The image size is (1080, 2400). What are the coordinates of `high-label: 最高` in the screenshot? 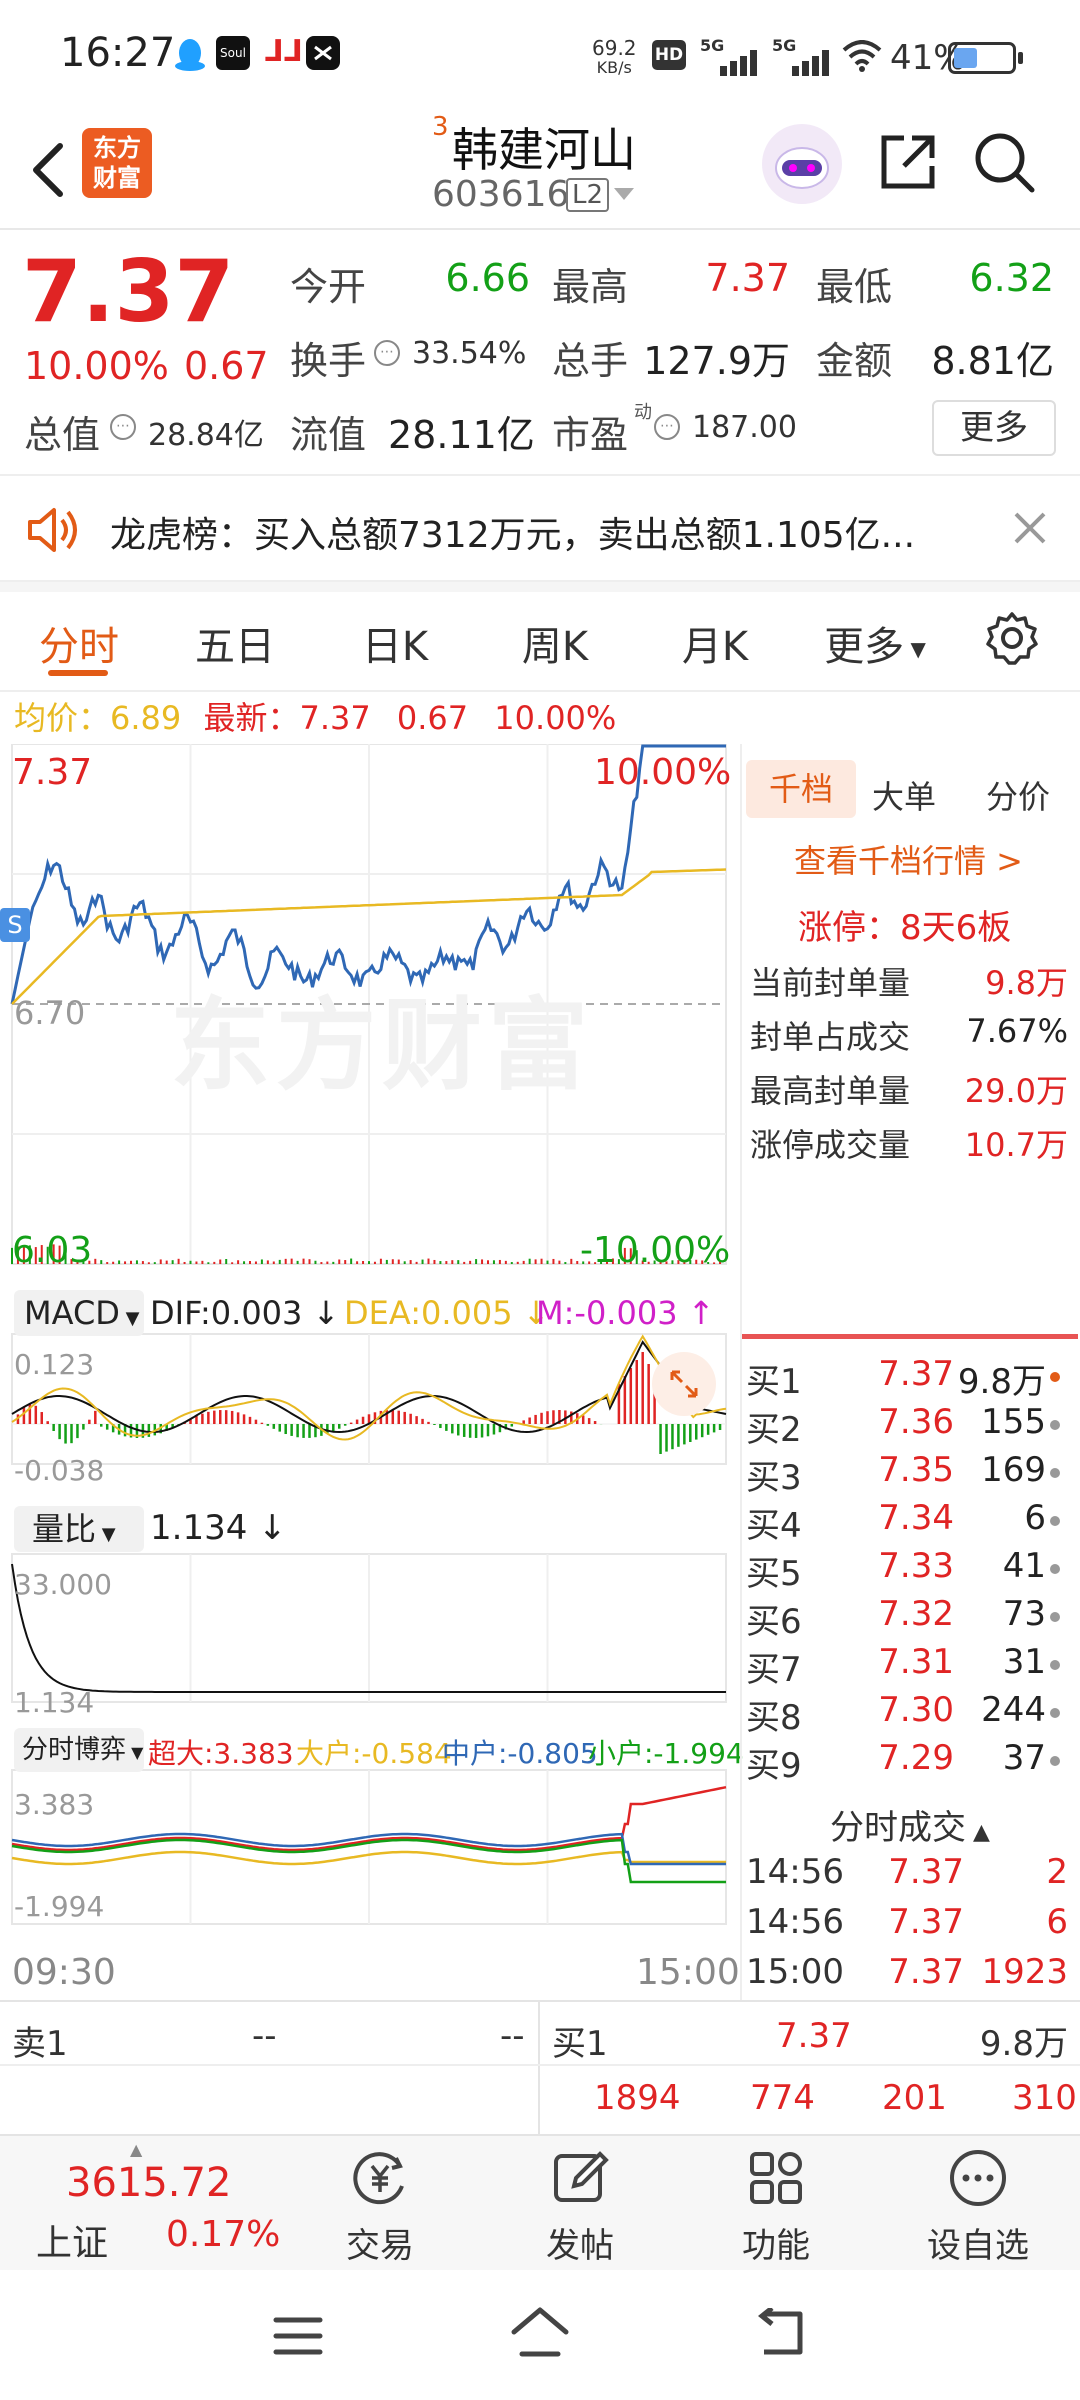 It's located at (590, 287).